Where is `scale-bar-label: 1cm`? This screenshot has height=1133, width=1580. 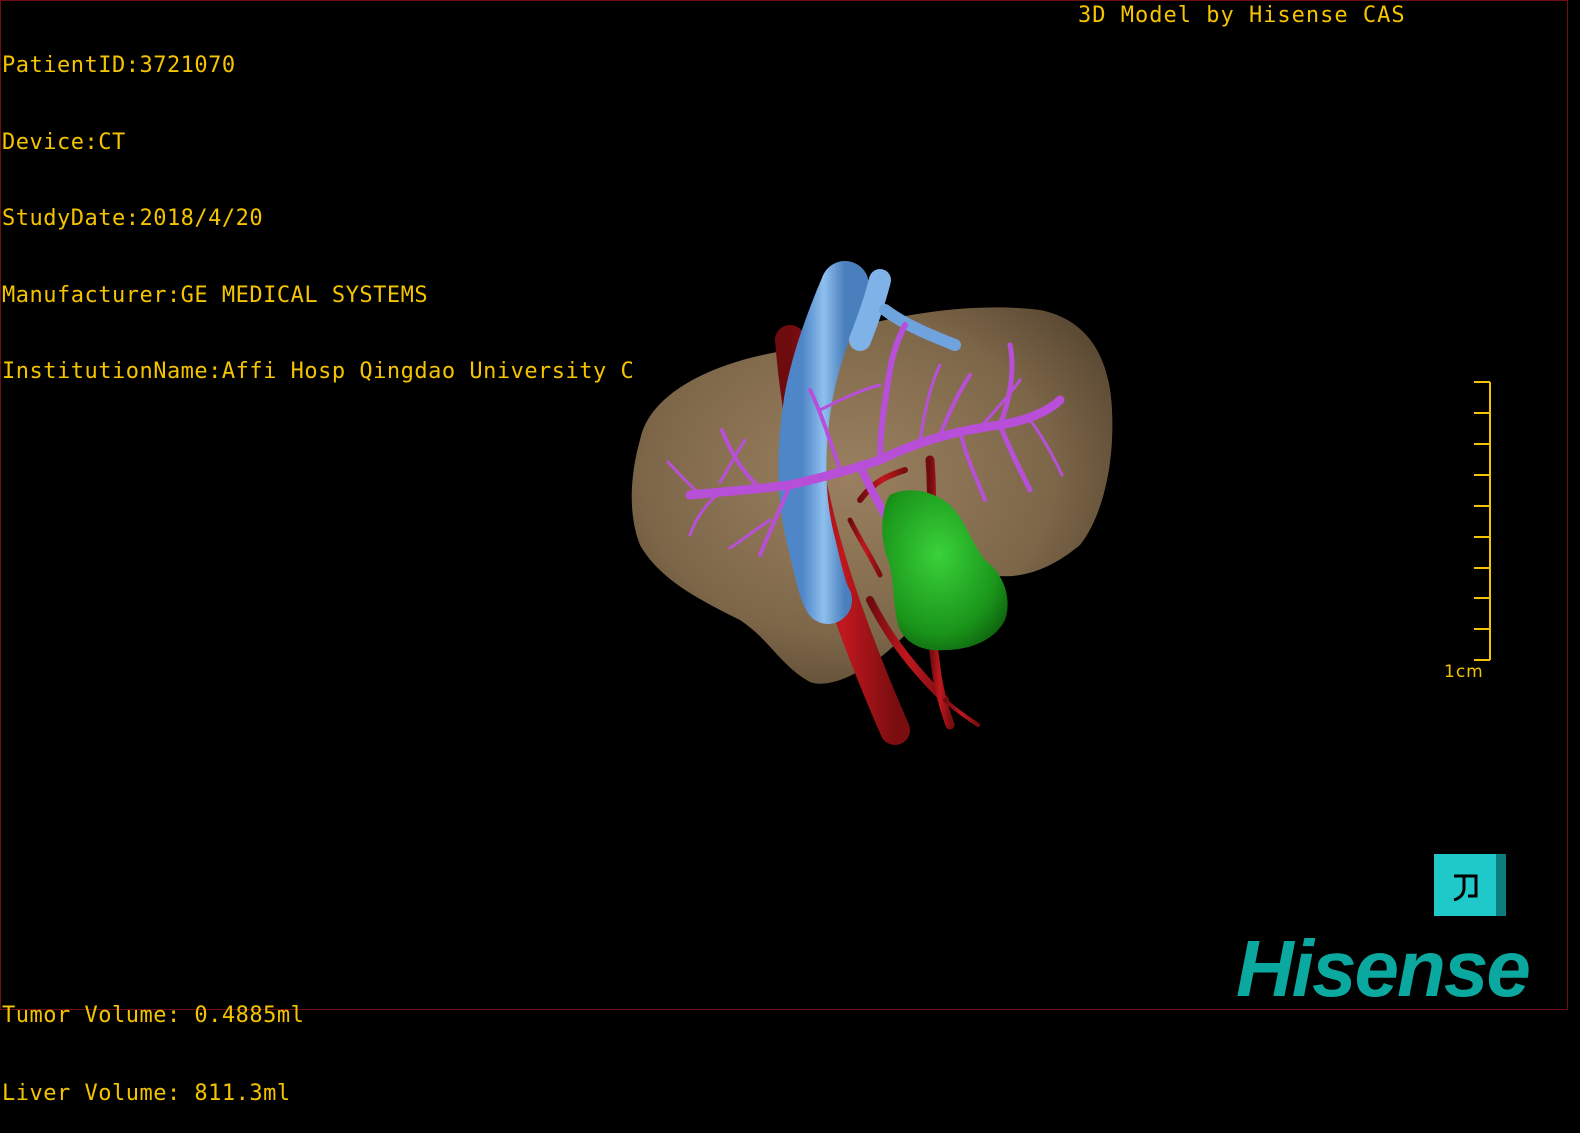
scale-bar-label: 1cm is located at coordinates (1464, 672).